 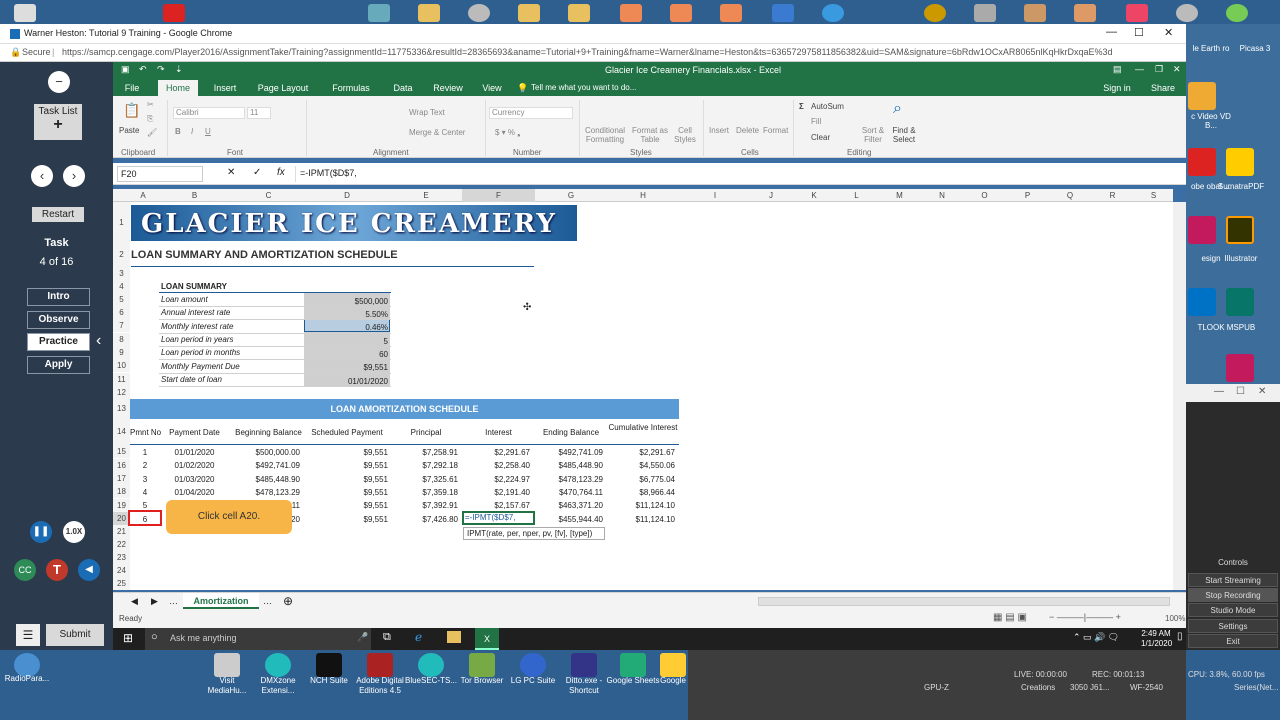 What do you see at coordinates (74, 532) in the screenshot?
I see `speed-button: 1.0X` at bounding box center [74, 532].